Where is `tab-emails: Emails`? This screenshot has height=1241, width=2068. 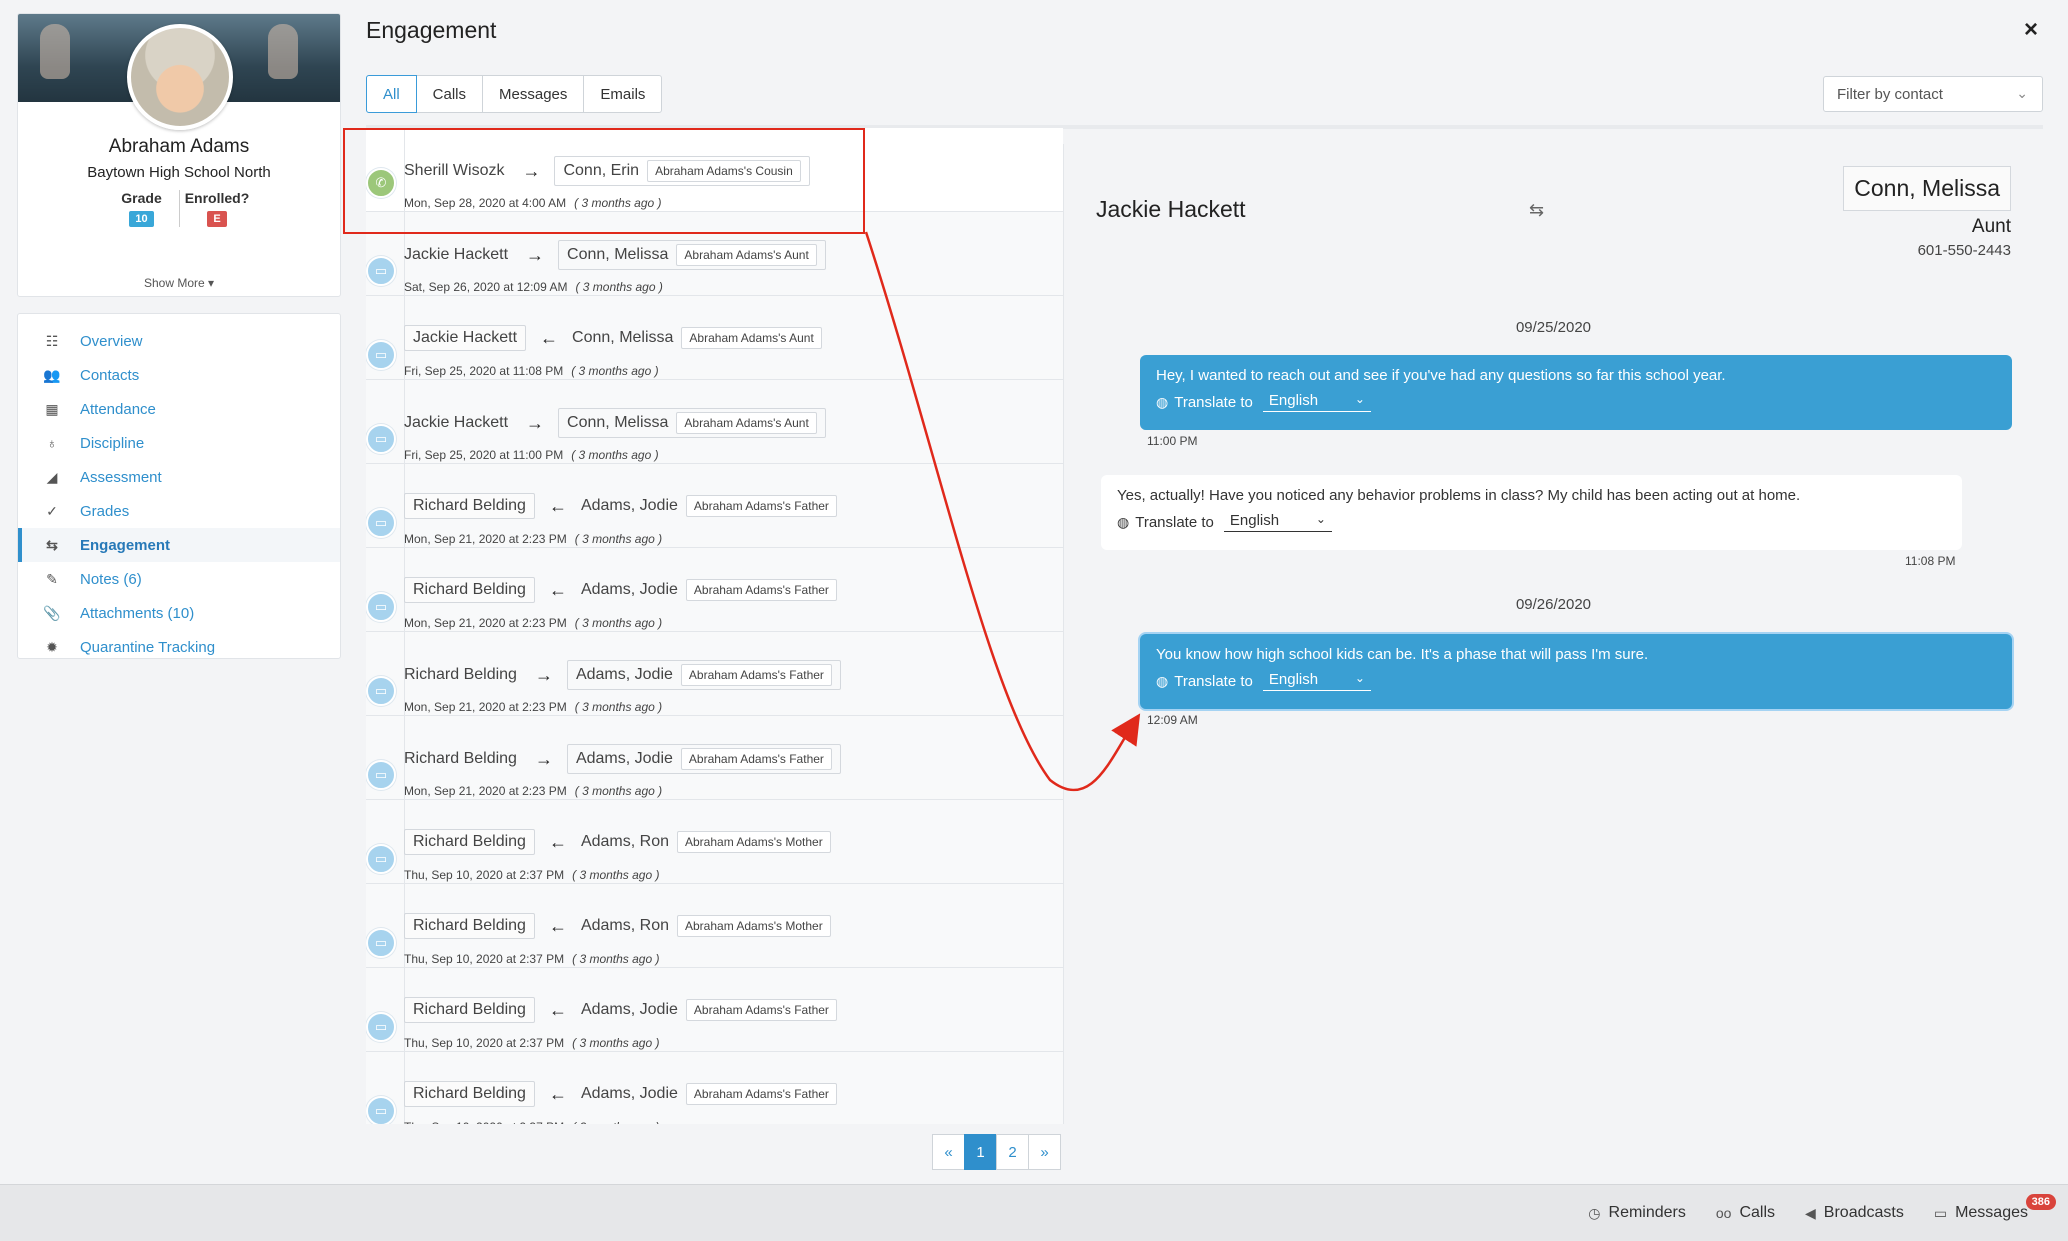 tab-emails: Emails is located at coordinates (623, 94).